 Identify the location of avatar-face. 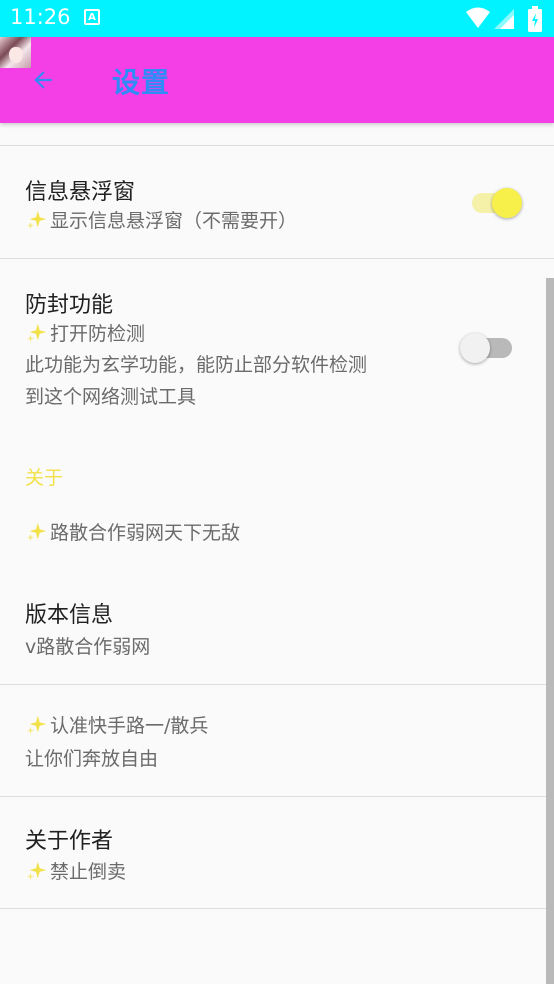
(16, 55).